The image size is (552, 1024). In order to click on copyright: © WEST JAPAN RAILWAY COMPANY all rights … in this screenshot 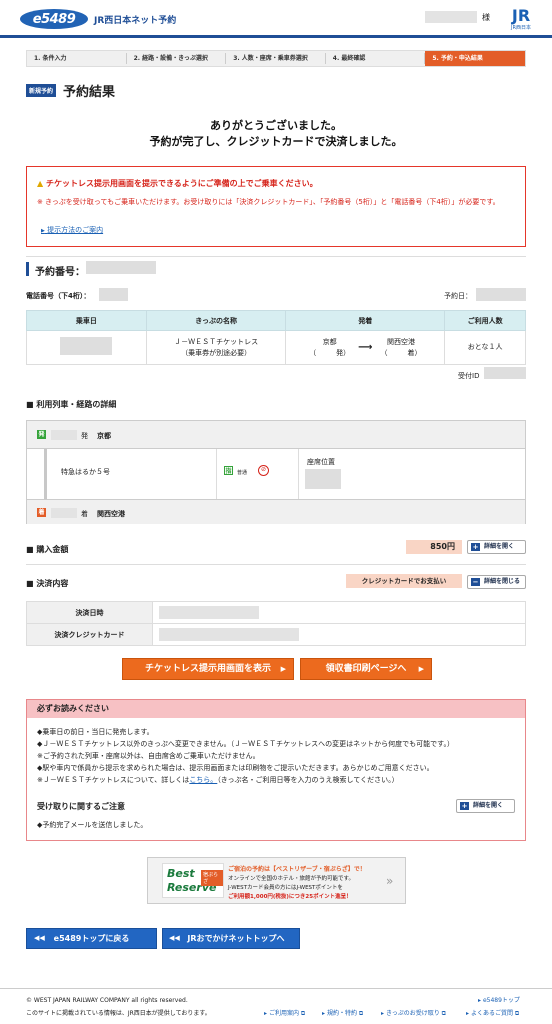, I will do `click(107, 1000)`.